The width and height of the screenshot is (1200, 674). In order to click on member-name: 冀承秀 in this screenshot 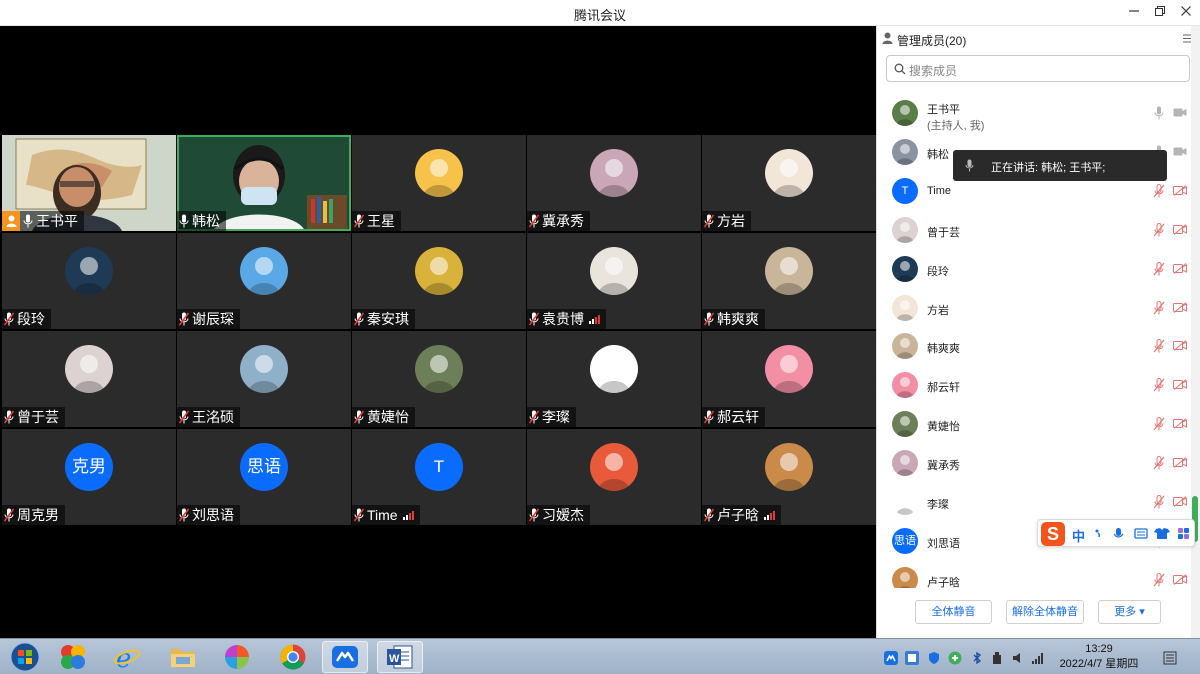, I will do `click(943, 466)`.